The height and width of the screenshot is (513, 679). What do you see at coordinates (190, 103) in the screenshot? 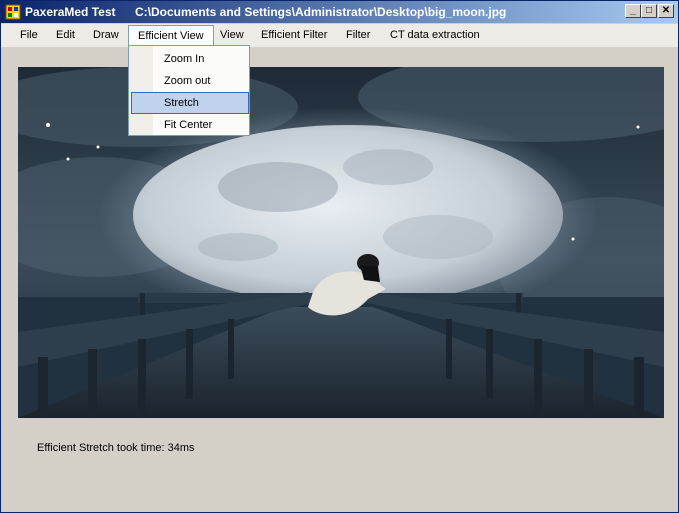
I see `menu-item-stretch: Stretch` at bounding box center [190, 103].